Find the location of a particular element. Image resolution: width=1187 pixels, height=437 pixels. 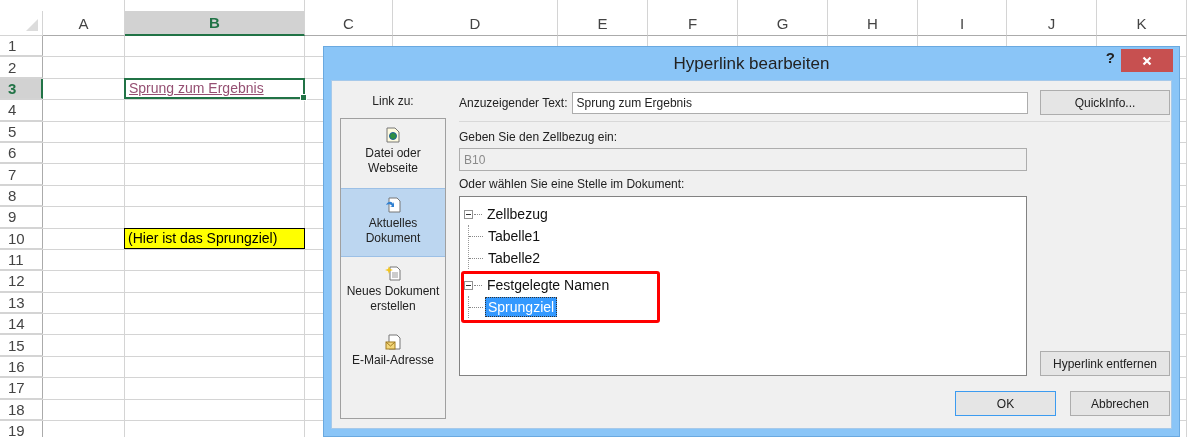

mail-document-icon is located at coordinates (393, 342).